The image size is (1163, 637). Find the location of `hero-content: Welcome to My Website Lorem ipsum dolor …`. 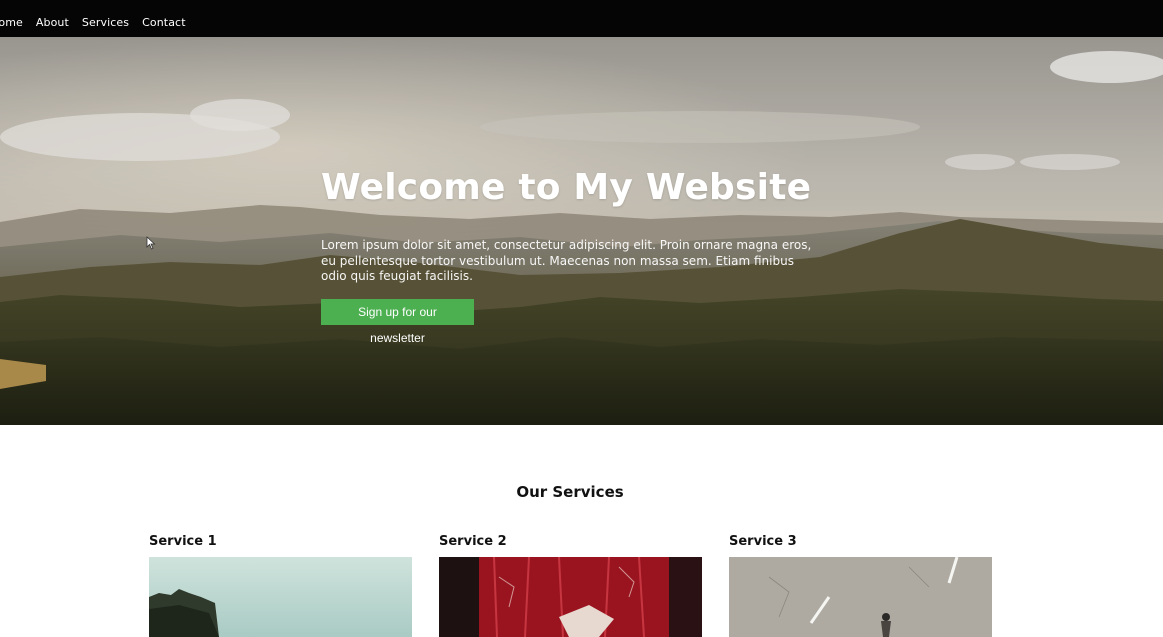

hero-content: Welcome to My Website Lorem ipsum dolor … is located at coordinates (571, 254).